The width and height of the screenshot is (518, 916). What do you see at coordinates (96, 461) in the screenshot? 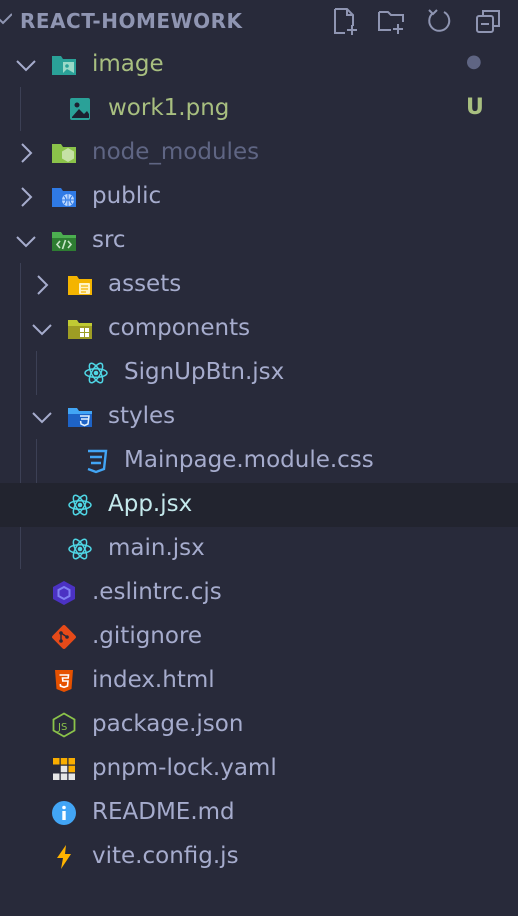
I see `css-icon` at bounding box center [96, 461].